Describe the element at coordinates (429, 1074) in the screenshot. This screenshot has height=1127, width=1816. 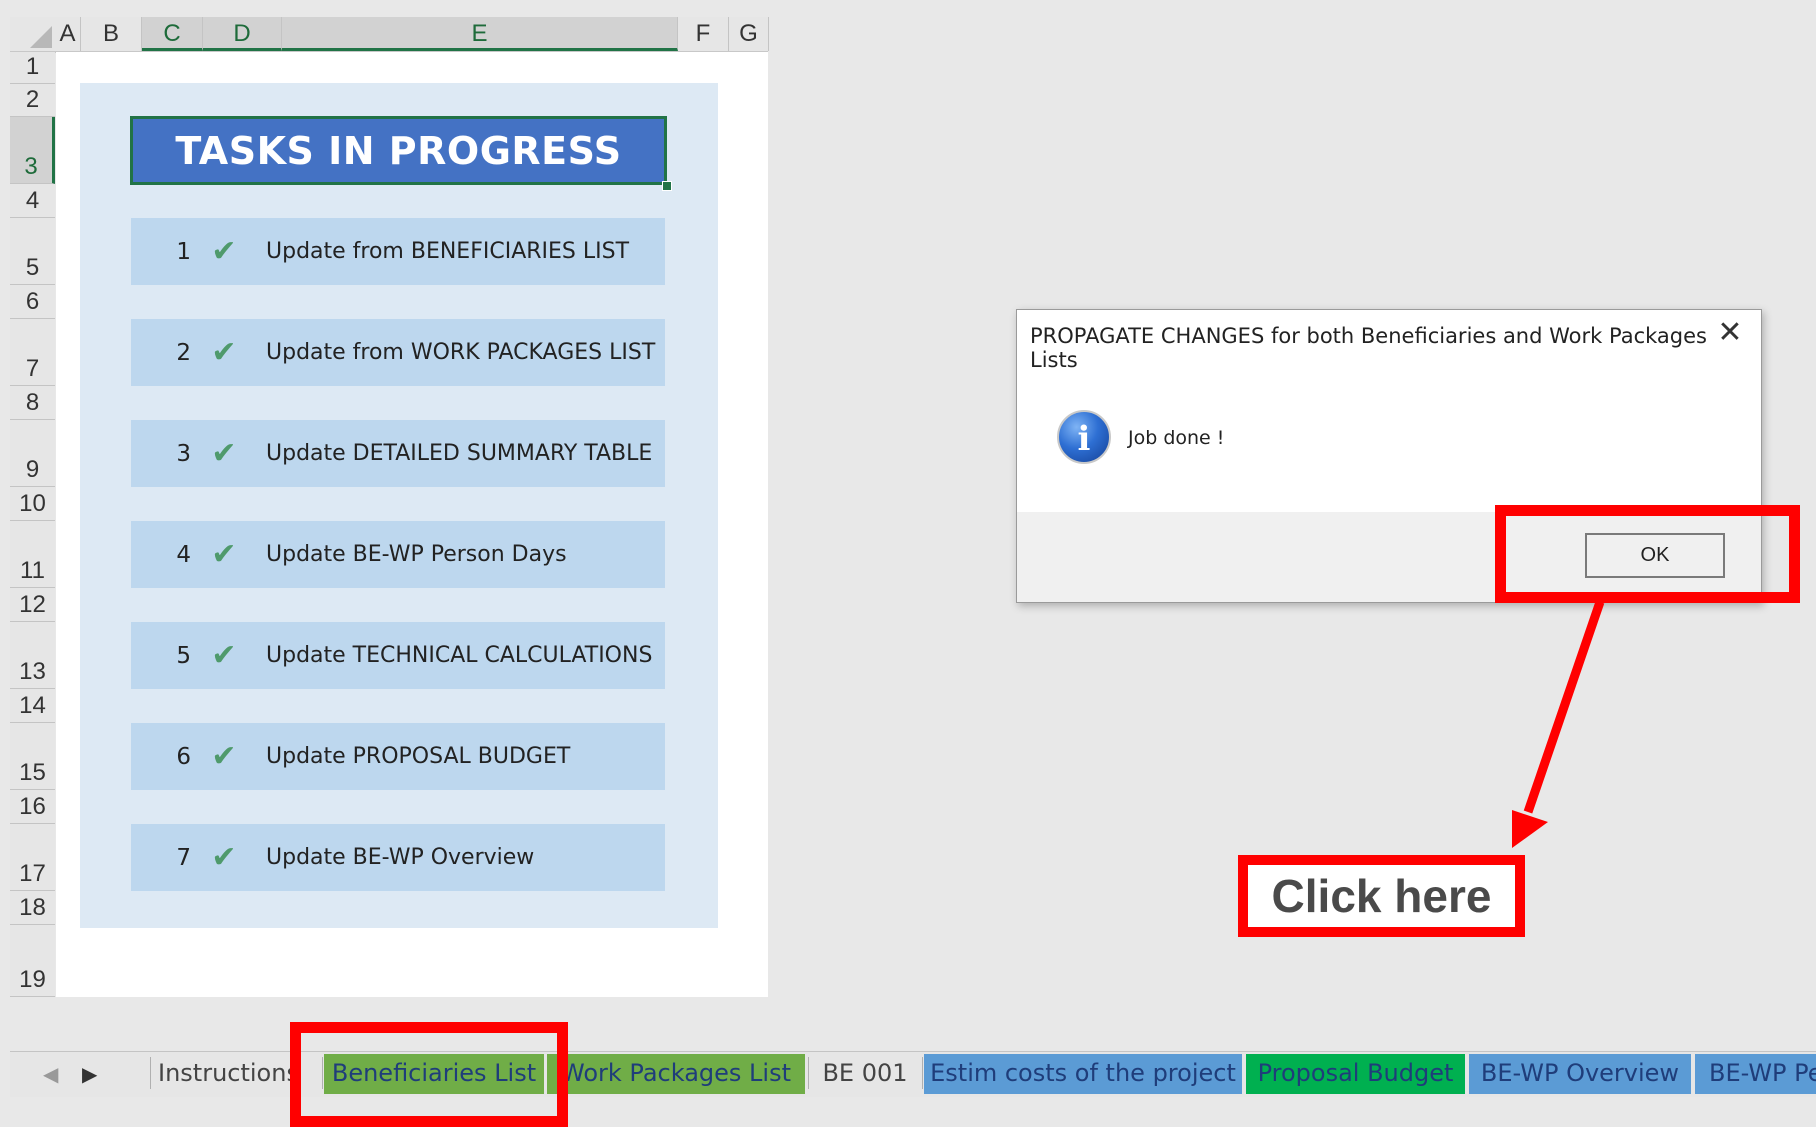
I see `tab-highlight-box` at that location.